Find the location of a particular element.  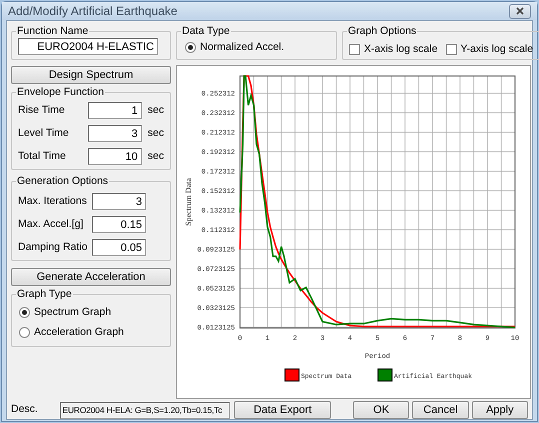

dialog-button: Cancel is located at coordinates (440, 410).